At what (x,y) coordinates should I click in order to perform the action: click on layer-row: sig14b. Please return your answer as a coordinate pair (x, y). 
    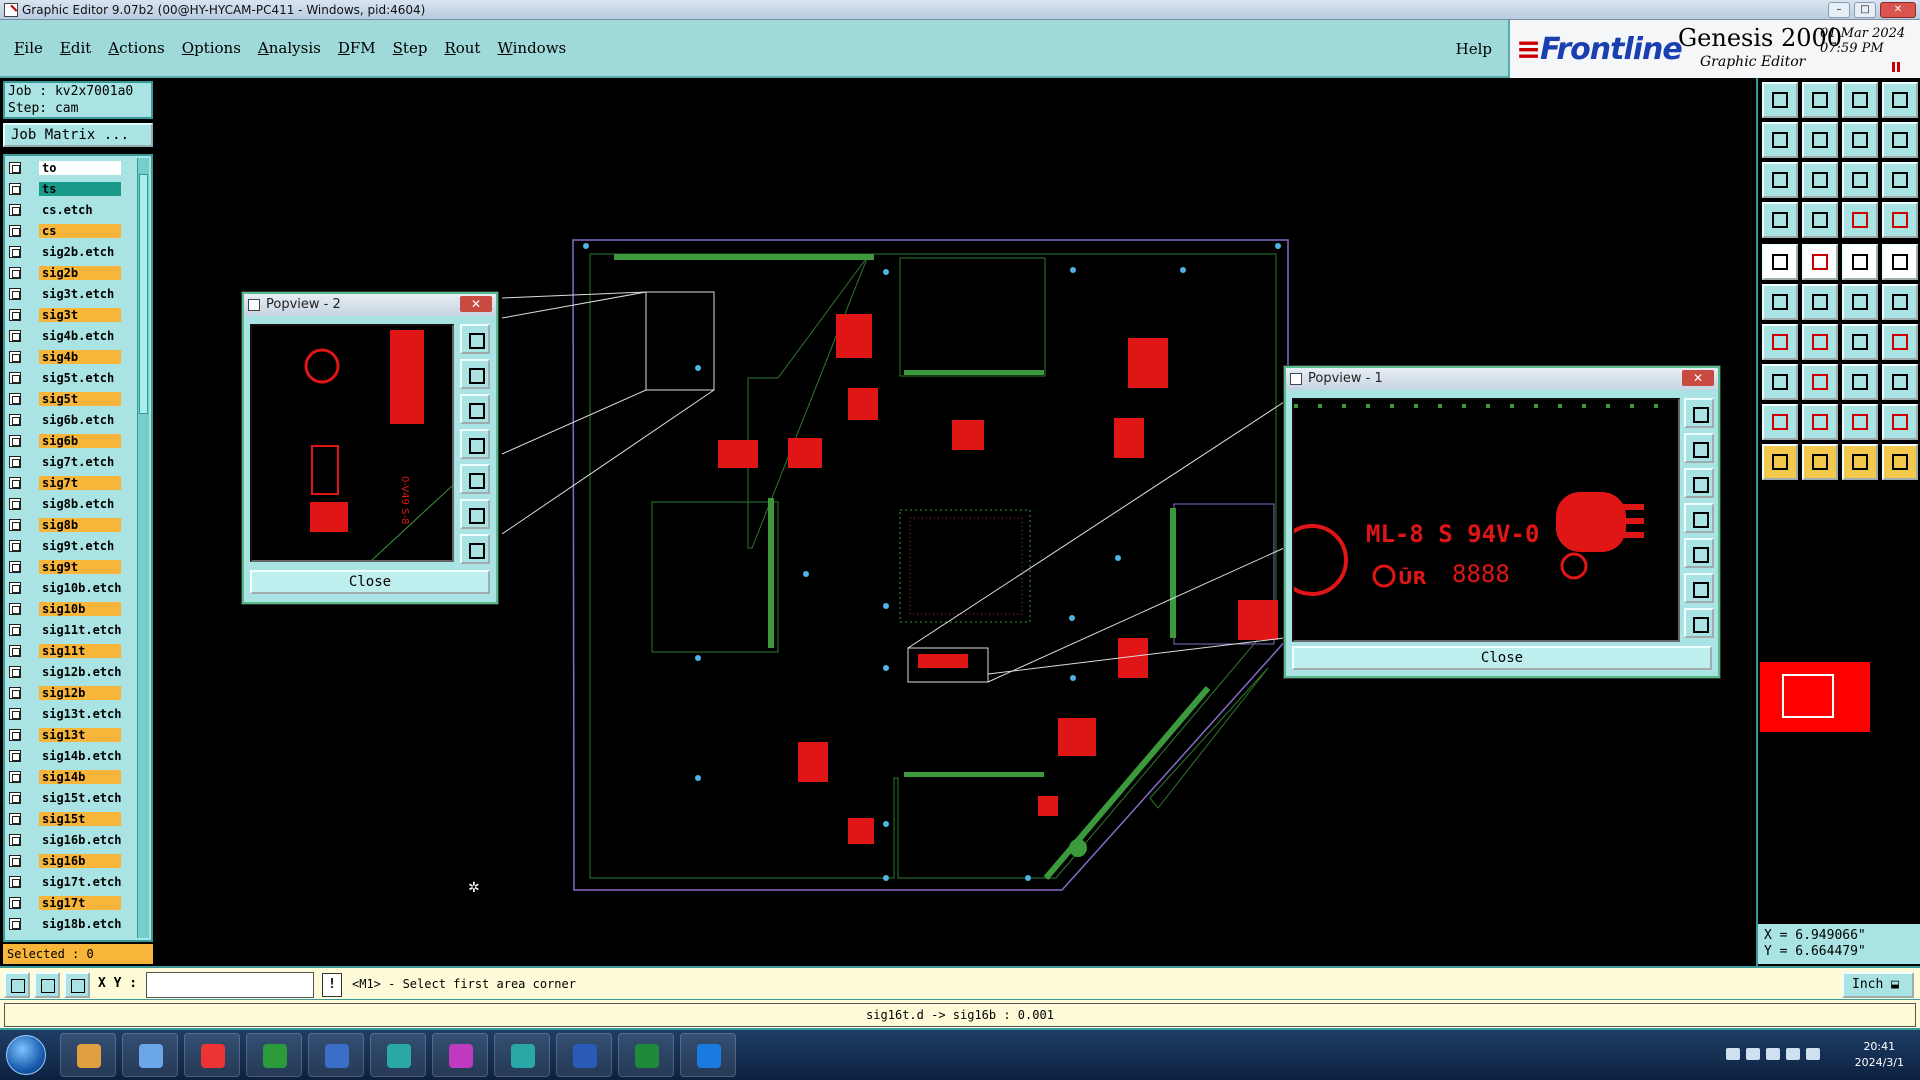
    Looking at the image, I should click on (69, 777).